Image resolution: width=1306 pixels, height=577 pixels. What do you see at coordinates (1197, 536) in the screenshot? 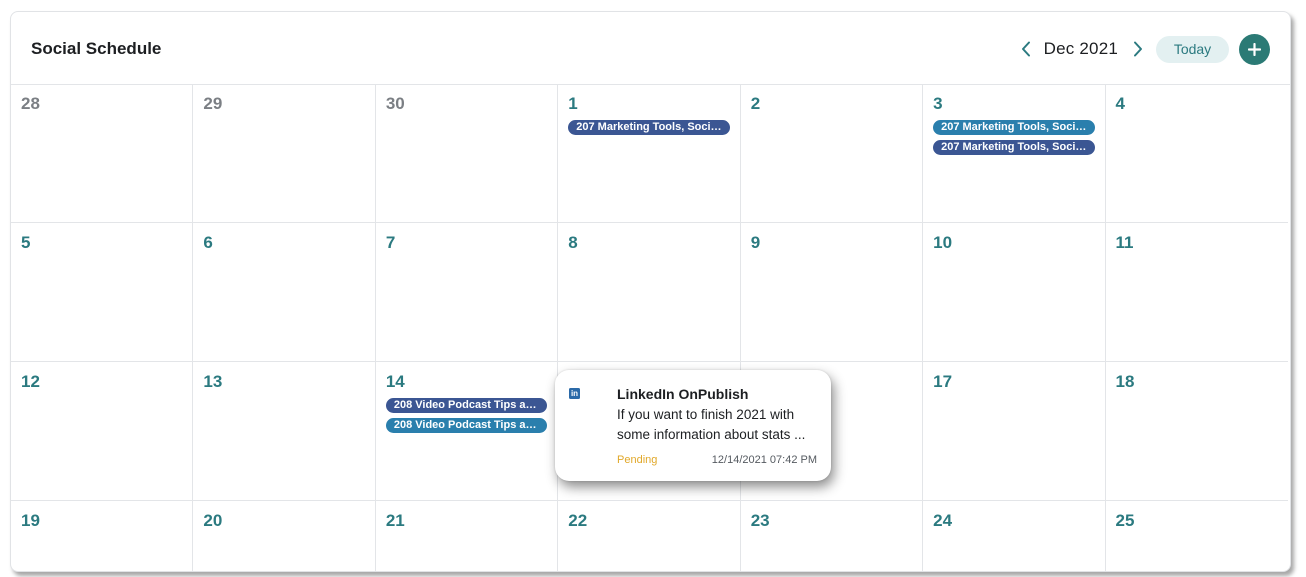
I see `day-cell-25: 25` at bounding box center [1197, 536].